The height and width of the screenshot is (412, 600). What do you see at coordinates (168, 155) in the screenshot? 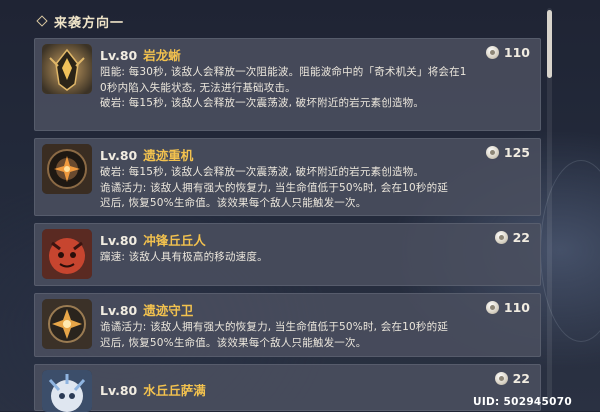
I see `enemy-name: 遗迹重机` at bounding box center [168, 155].